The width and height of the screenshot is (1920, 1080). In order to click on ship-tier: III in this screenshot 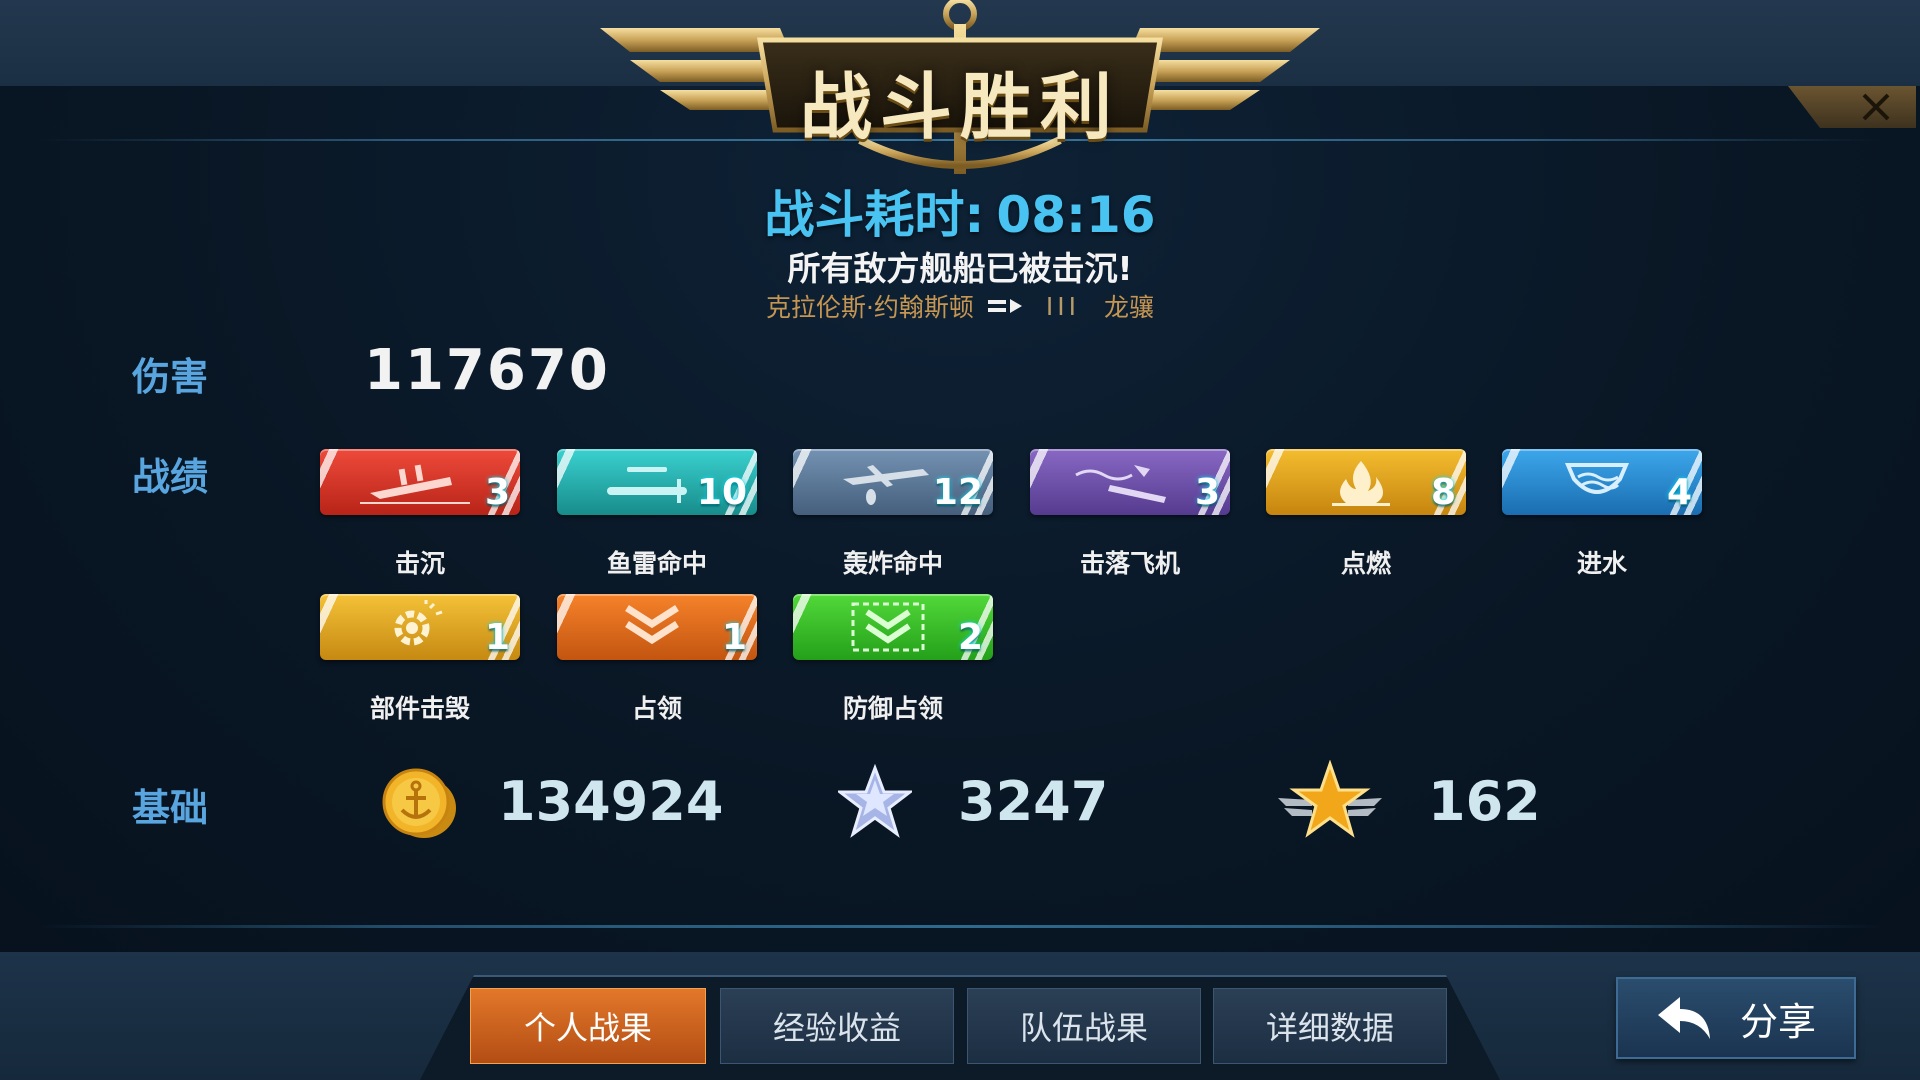, I will do `click(1063, 306)`.